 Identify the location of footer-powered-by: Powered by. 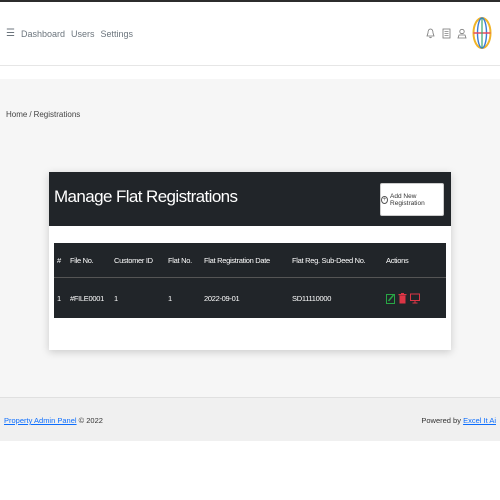
(441, 420).